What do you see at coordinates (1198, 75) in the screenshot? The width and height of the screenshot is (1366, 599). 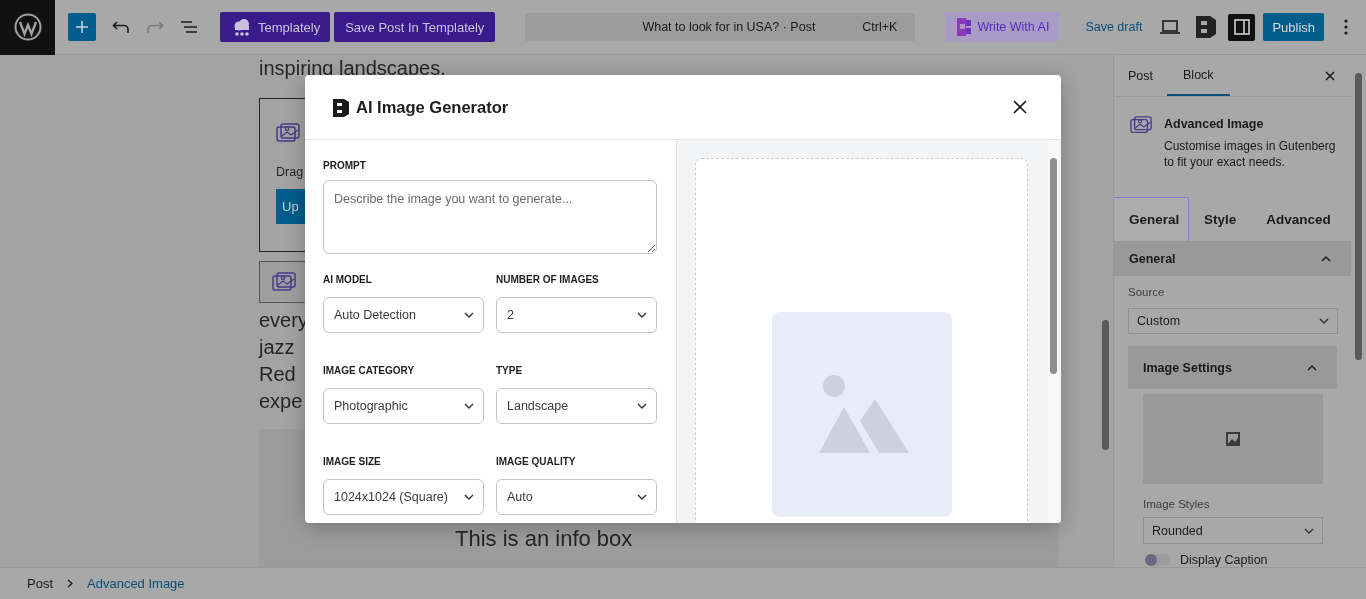 I see `sidebar-tab: Block` at bounding box center [1198, 75].